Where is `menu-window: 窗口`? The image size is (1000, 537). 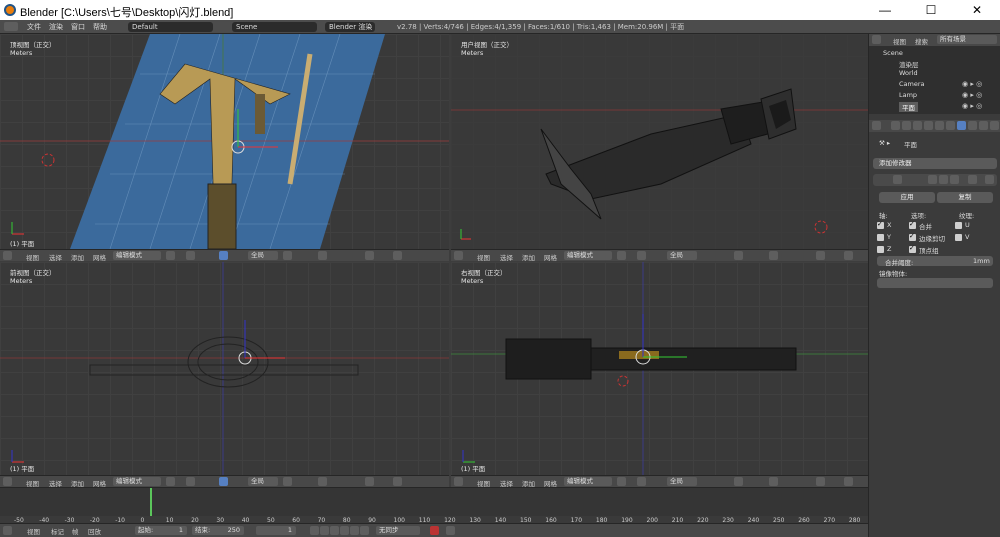 menu-window: 窗口 is located at coordinates (78, 27).